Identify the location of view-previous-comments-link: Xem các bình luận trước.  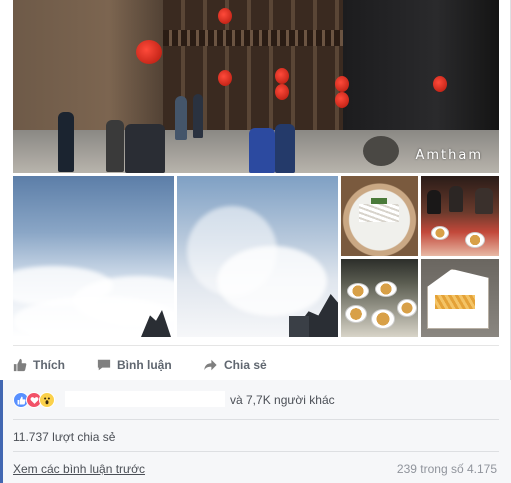
(79, 469).